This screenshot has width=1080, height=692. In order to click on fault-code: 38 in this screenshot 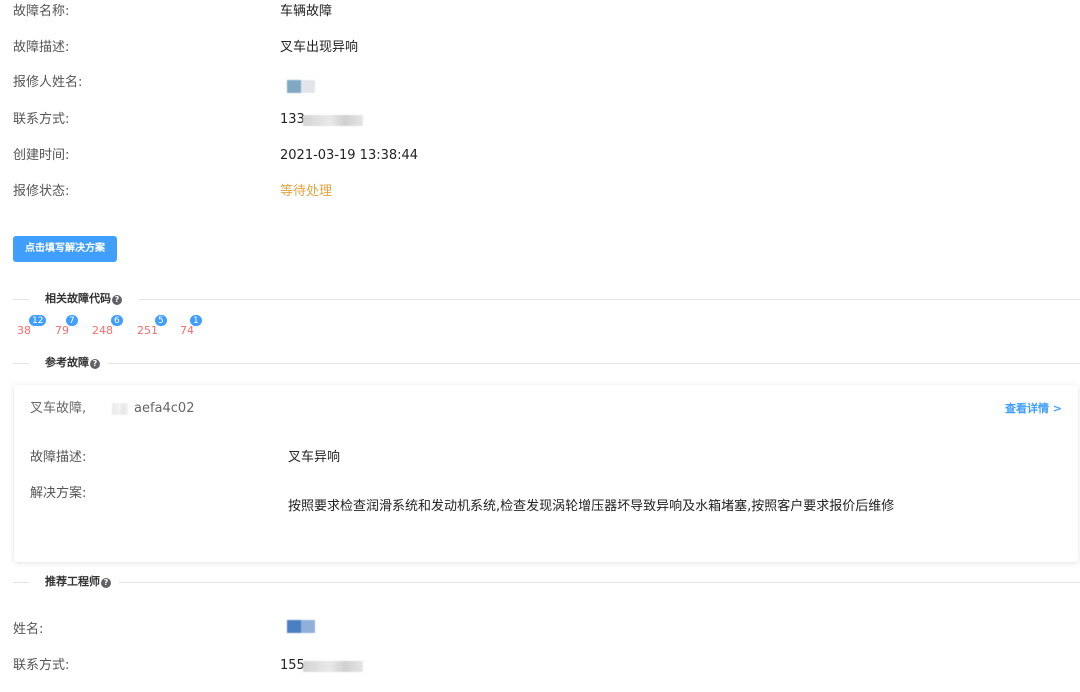, I will do `click(24, 331)`.